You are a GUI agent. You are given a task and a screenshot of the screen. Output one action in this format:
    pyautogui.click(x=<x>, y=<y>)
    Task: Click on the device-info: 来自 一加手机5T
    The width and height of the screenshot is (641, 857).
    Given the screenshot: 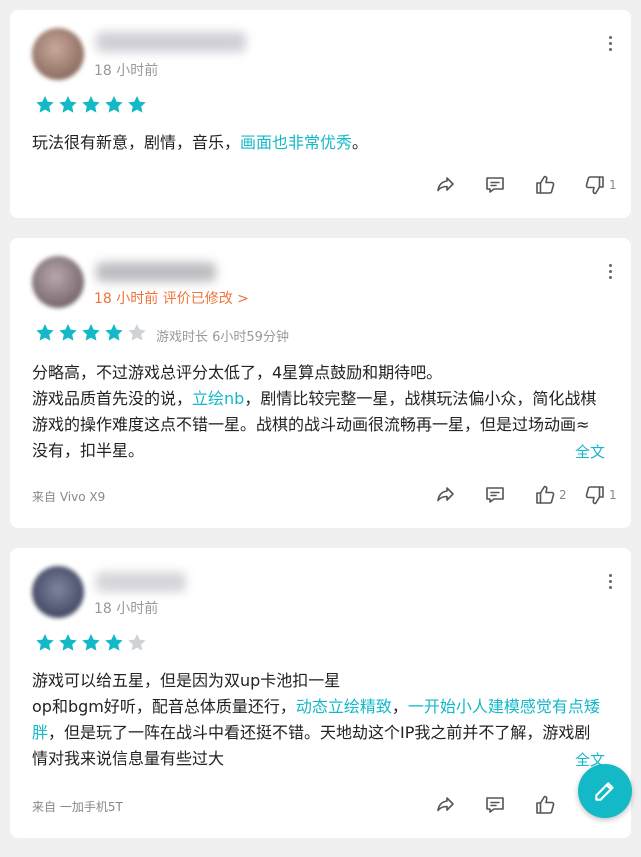 What is the action you would take?
    pyautogui.click(x=77, y=807)
    